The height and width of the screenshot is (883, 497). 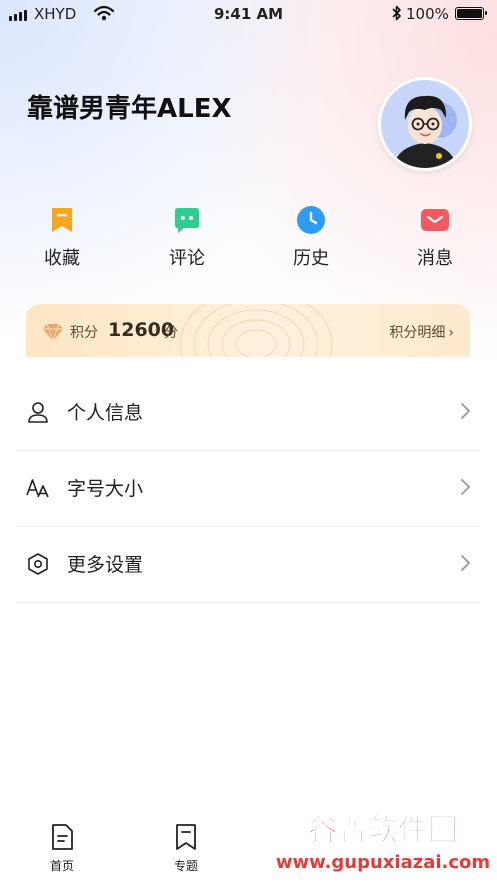 I want to click on hexagon-settings-icon, so click(x=38, y=564).